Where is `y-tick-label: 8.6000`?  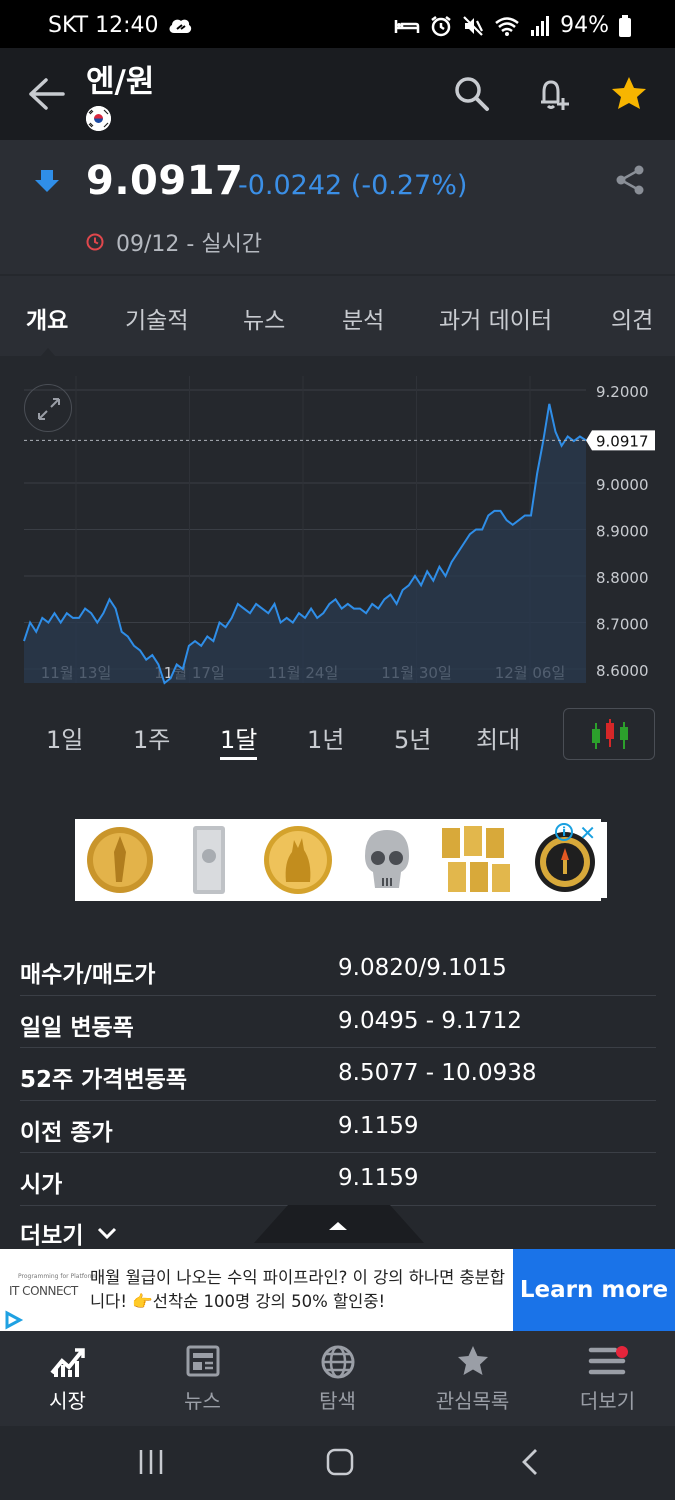 y-tick-label: 8.6000 is located at coordinates (622, 671).